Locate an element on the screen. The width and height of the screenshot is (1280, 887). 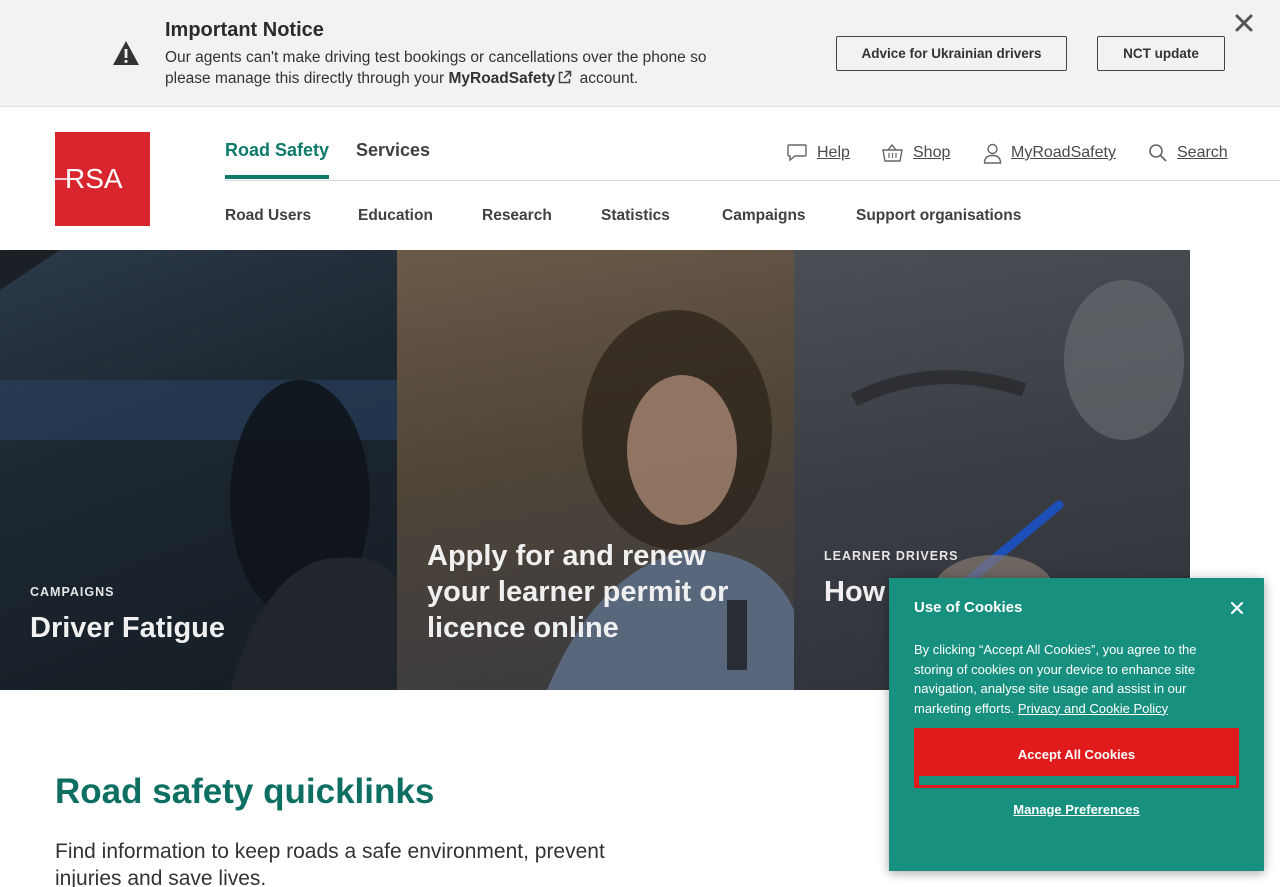
search-link: Search is located at coordinates (1188, 153).